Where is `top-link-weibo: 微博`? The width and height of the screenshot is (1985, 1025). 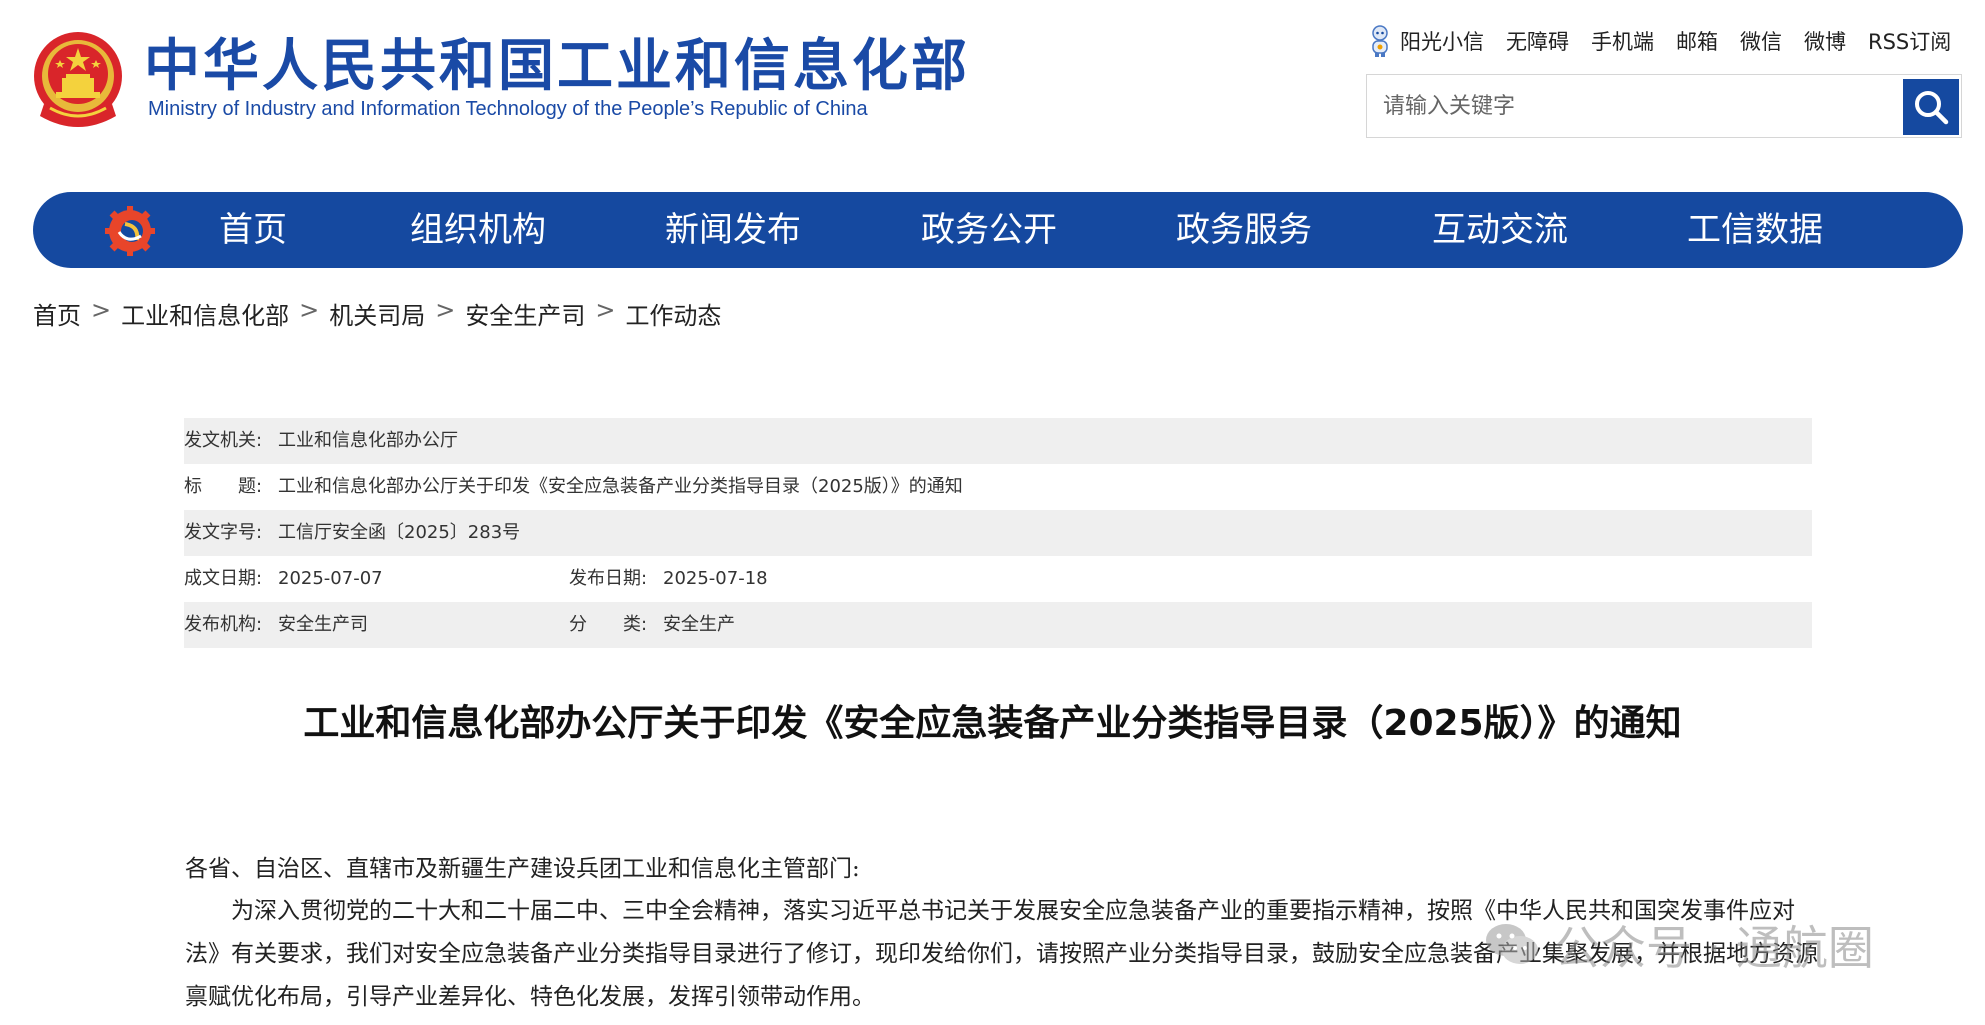 top-link-weibo: 微博 is located at coordinates (1825, 41).